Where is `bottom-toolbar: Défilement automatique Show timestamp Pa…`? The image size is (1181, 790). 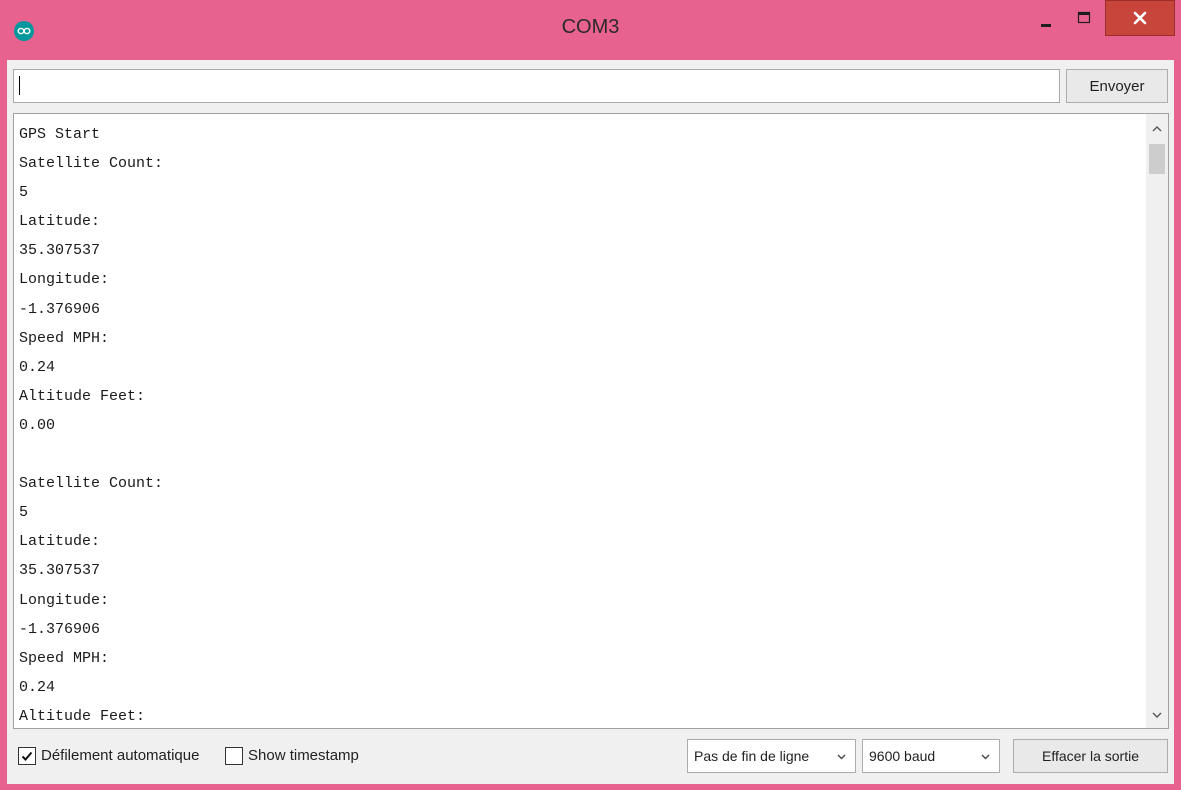
bottom-toolbar: Défilement automatique Show timestamp Pa… is located at coordinates (590, 760).